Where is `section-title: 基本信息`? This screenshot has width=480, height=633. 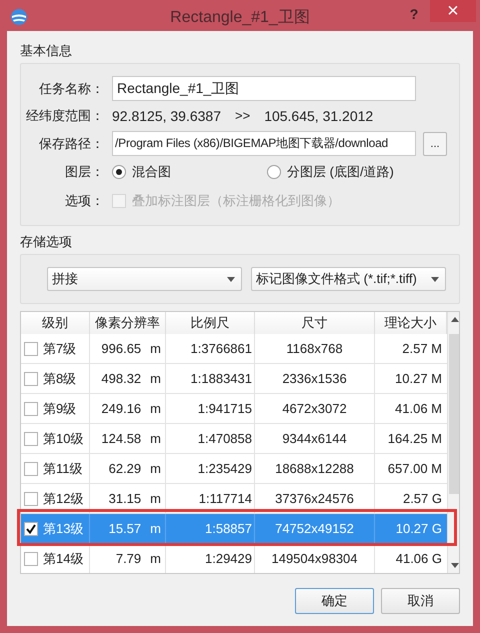 section-title: 基本信息 is located at coordinates (46, 51).